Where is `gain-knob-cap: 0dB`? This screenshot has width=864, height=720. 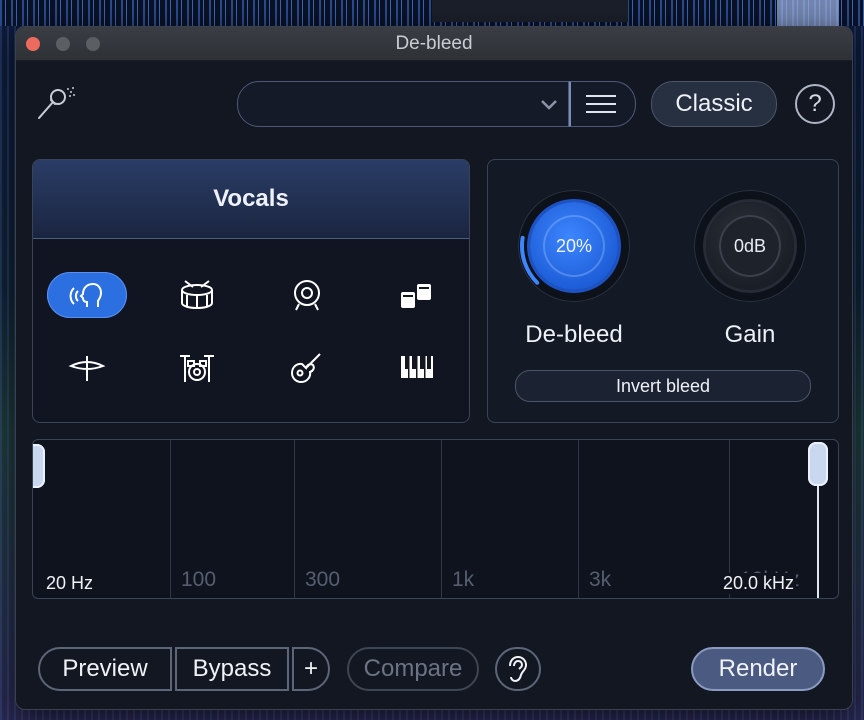 gain-knob-cap: 0dB is located at coordinates (750, 246).